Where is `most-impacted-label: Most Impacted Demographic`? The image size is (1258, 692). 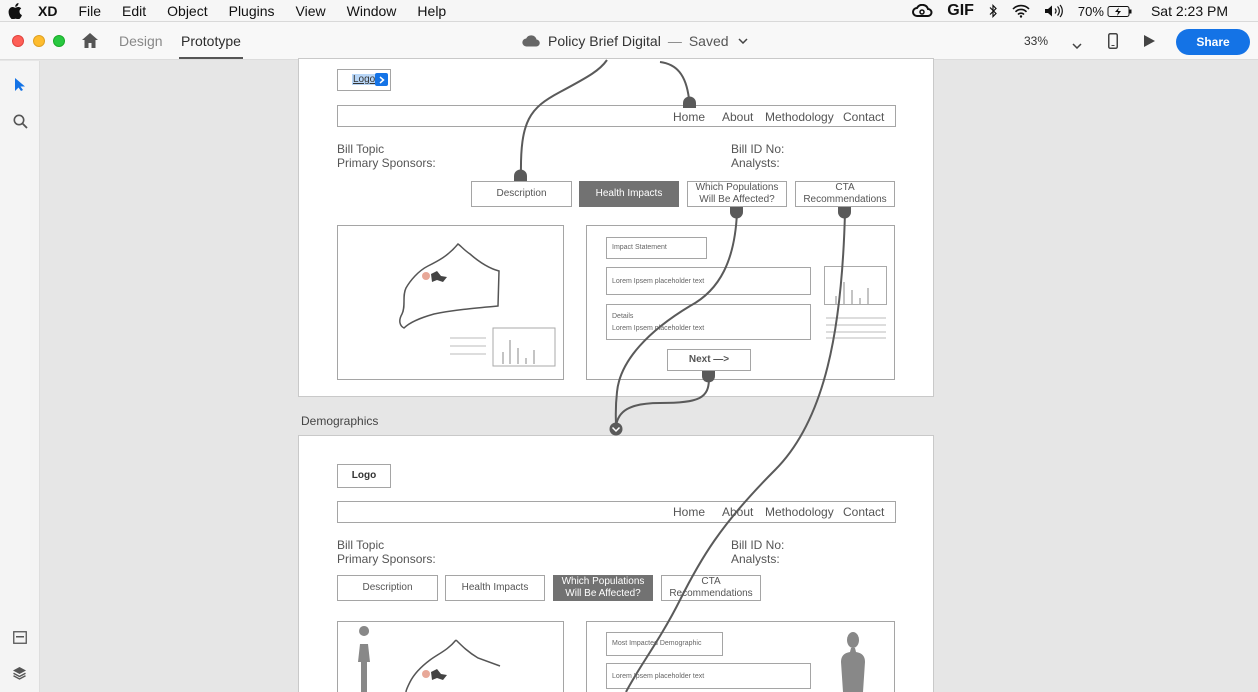 most-impacted-label: Most Impacted Demographic is located at coordinates (657, 643).